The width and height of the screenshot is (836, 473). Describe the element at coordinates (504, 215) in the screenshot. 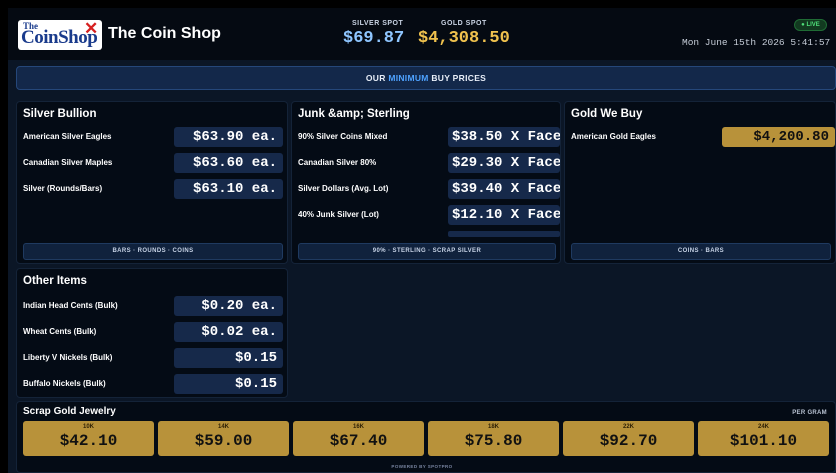

I see `price-value: $12.10 X Face` at that location.